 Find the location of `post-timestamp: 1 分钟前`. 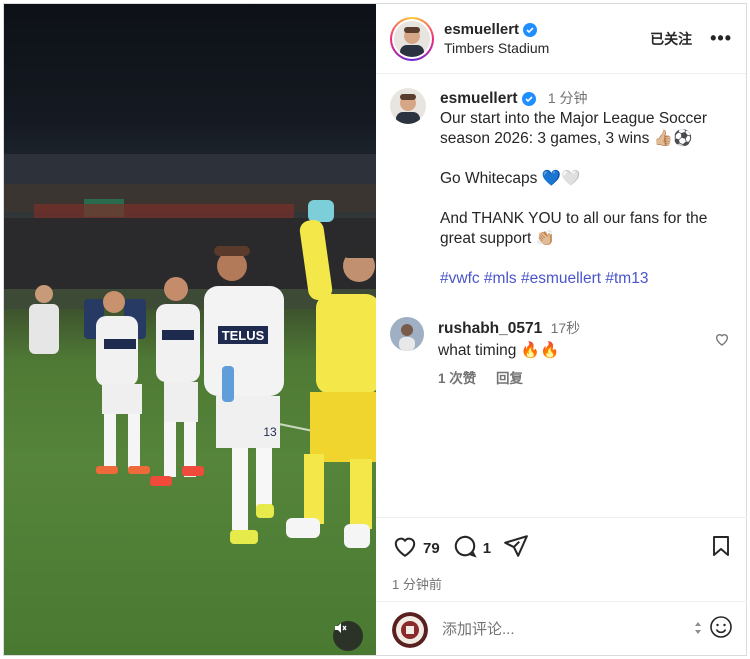

post-timestamp: 1 分钟前 is located at coordinates (417, 584).